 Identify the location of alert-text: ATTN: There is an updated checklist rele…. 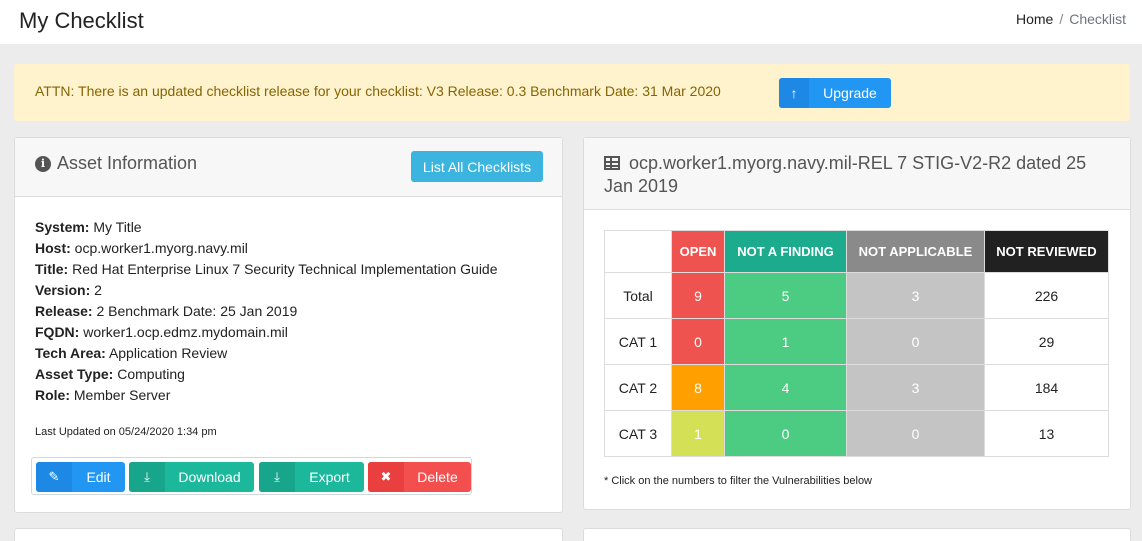
(378, 91).